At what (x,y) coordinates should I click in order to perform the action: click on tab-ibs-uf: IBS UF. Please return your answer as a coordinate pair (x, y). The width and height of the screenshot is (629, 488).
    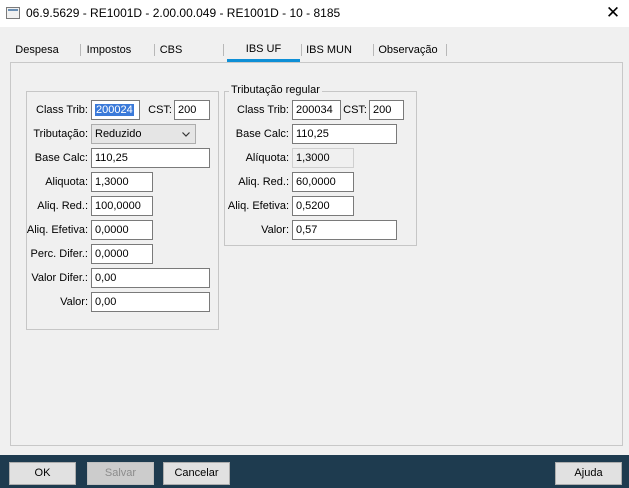
    Looking at the image, I should click on (263, 50).